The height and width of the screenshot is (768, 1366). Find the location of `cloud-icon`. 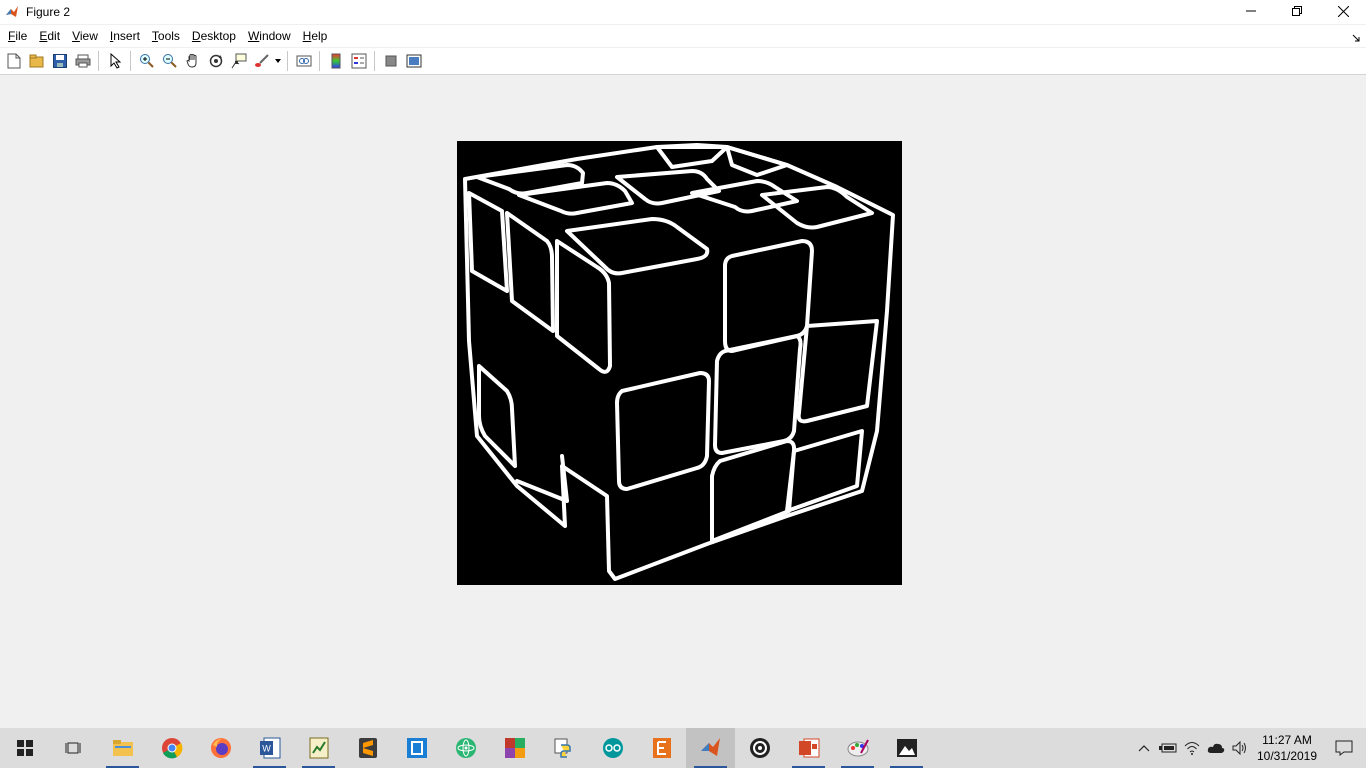

cloud-icon is located at coordinates (1216, 748).